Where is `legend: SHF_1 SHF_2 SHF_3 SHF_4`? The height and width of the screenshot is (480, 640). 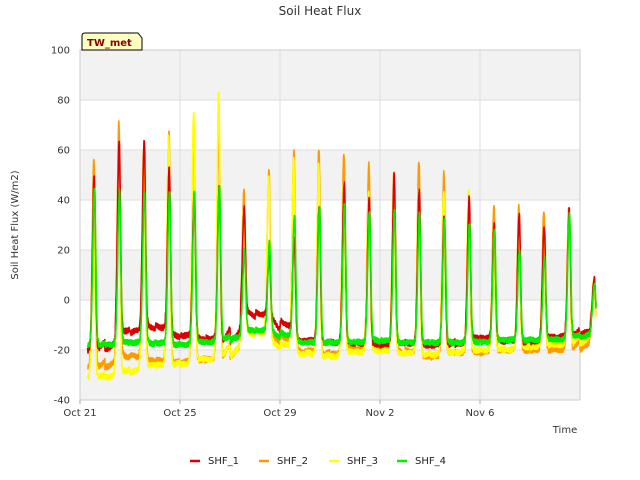
legend: SHF_1 SHF_2 SHF_3 SHF_4 is located at coordinates (318, 461).